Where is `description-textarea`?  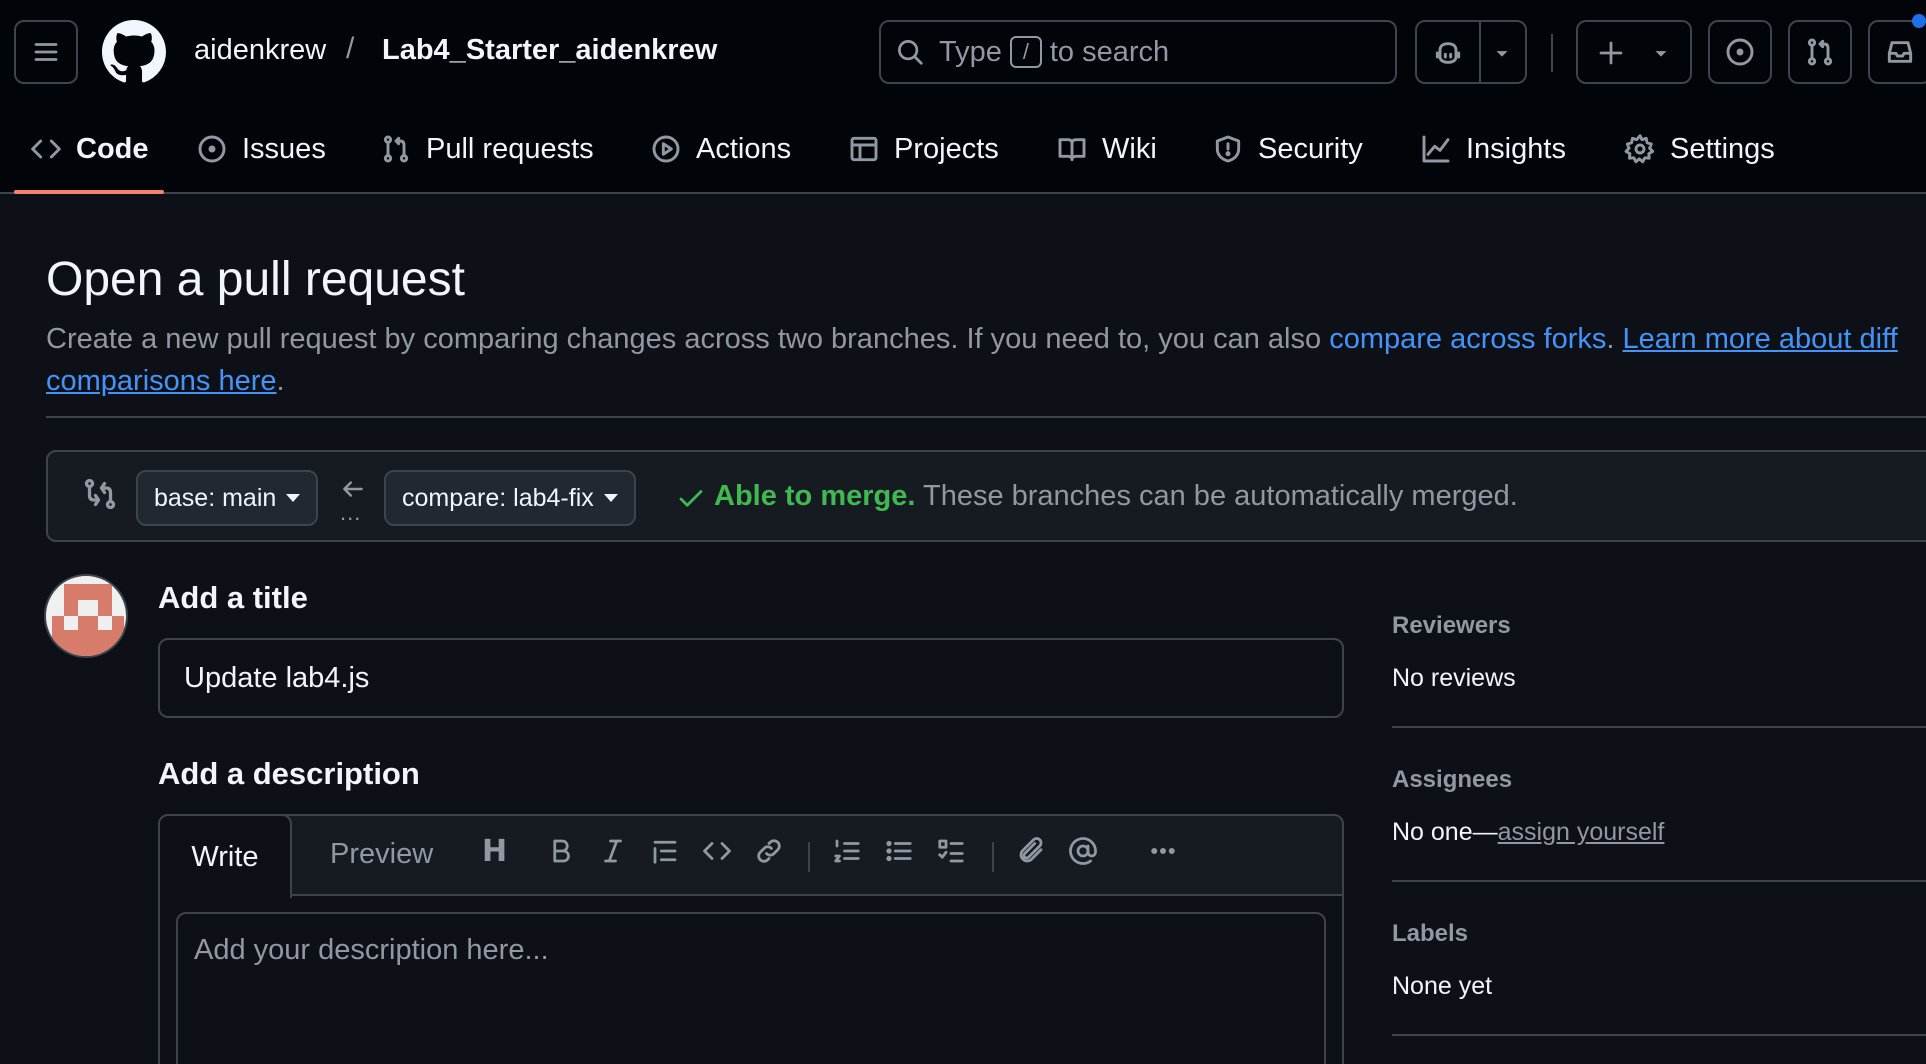 description-textarea is located at coordinates (751, 988).